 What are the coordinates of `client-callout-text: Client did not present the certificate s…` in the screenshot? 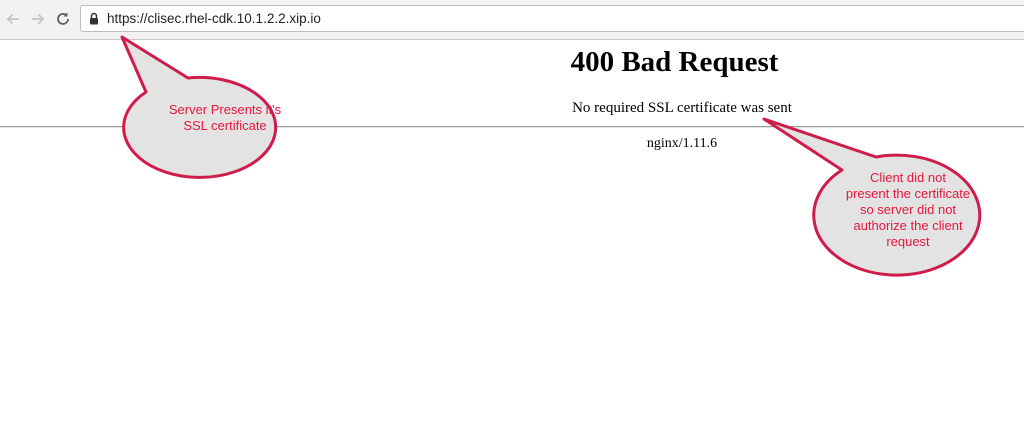 It's located at (908, 210).